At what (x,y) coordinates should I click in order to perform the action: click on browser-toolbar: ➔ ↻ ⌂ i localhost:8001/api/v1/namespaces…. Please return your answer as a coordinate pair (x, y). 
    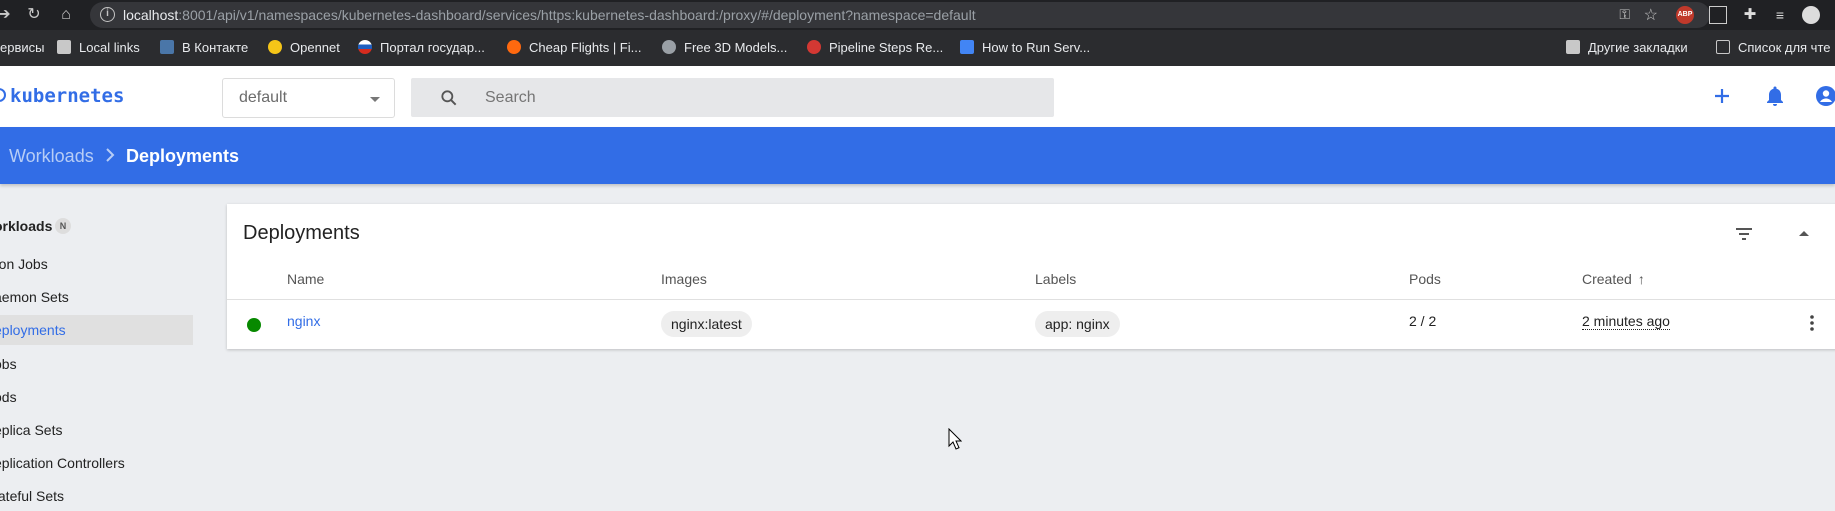
    Looking at the image, I should click on (917, 15).